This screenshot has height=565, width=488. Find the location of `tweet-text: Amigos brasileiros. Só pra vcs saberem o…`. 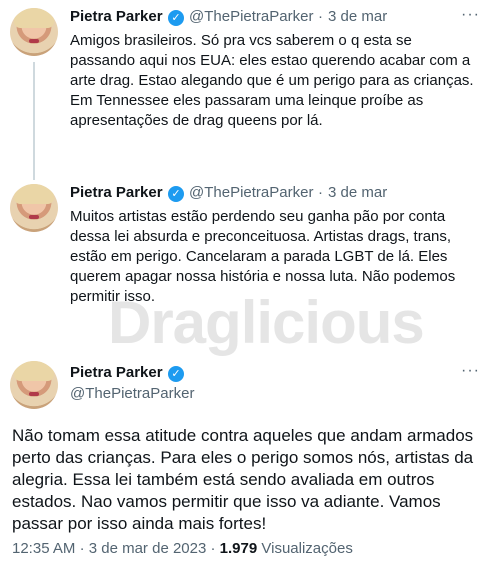

tweet-text: Amigos brasileiros. Só pra vcs saberem o… is located at coordinates (272, 80).